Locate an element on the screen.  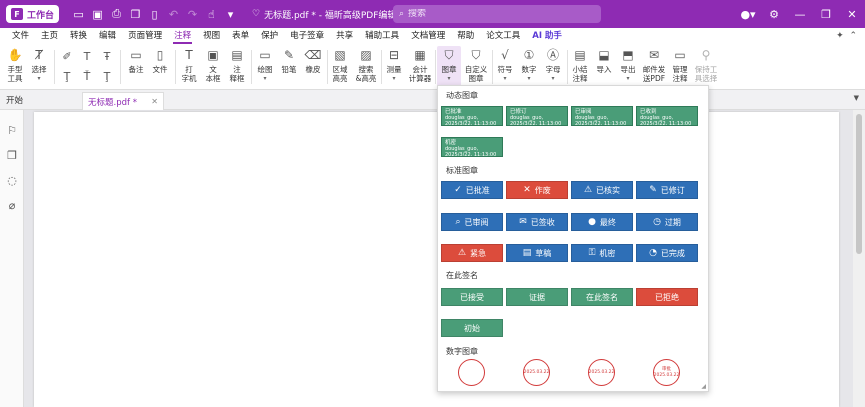
lightbulb-icon: ✦ is located at coordinates (840, 36).